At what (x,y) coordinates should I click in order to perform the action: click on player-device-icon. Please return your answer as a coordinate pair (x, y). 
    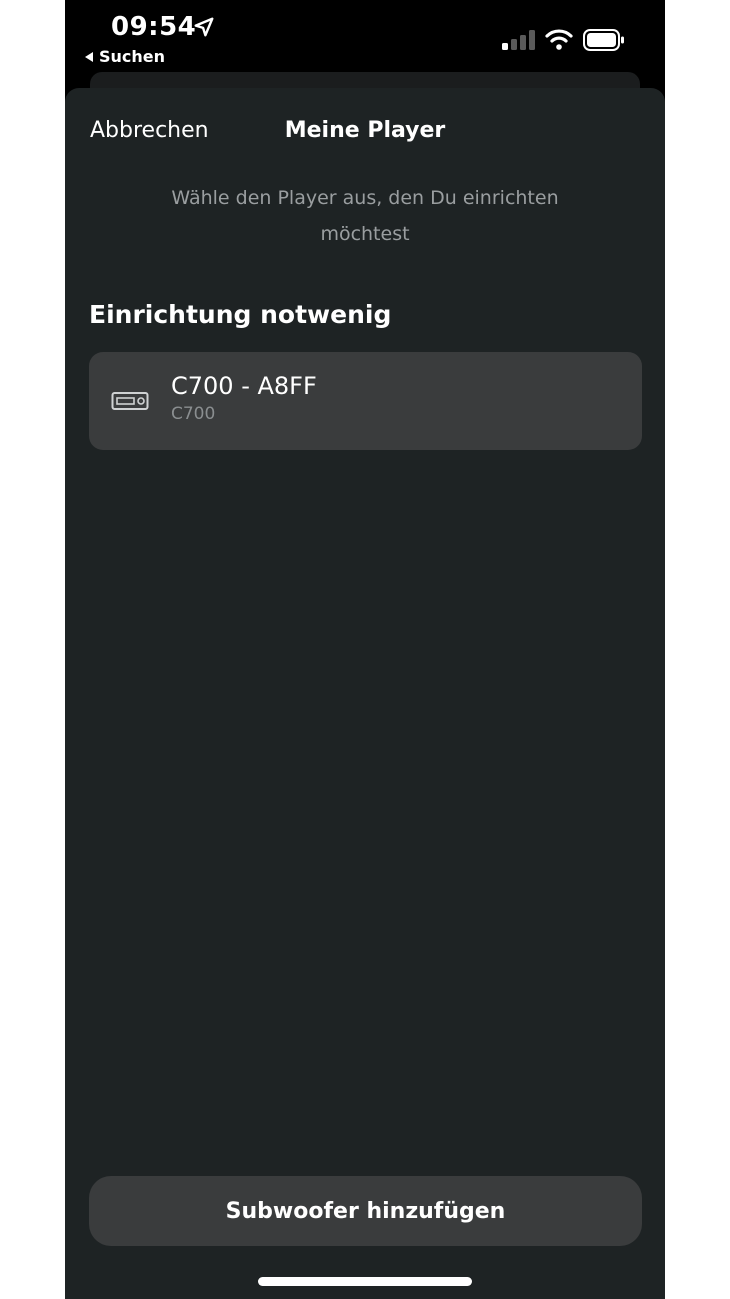
    Looking at the image, I should click on (130, 401).